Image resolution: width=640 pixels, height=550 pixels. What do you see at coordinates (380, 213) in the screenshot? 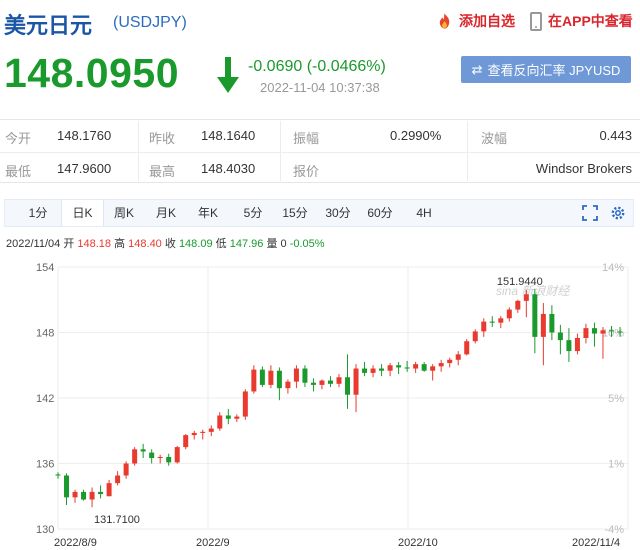
I see `tab-60min: 60分` at bounding box center [380, 213].